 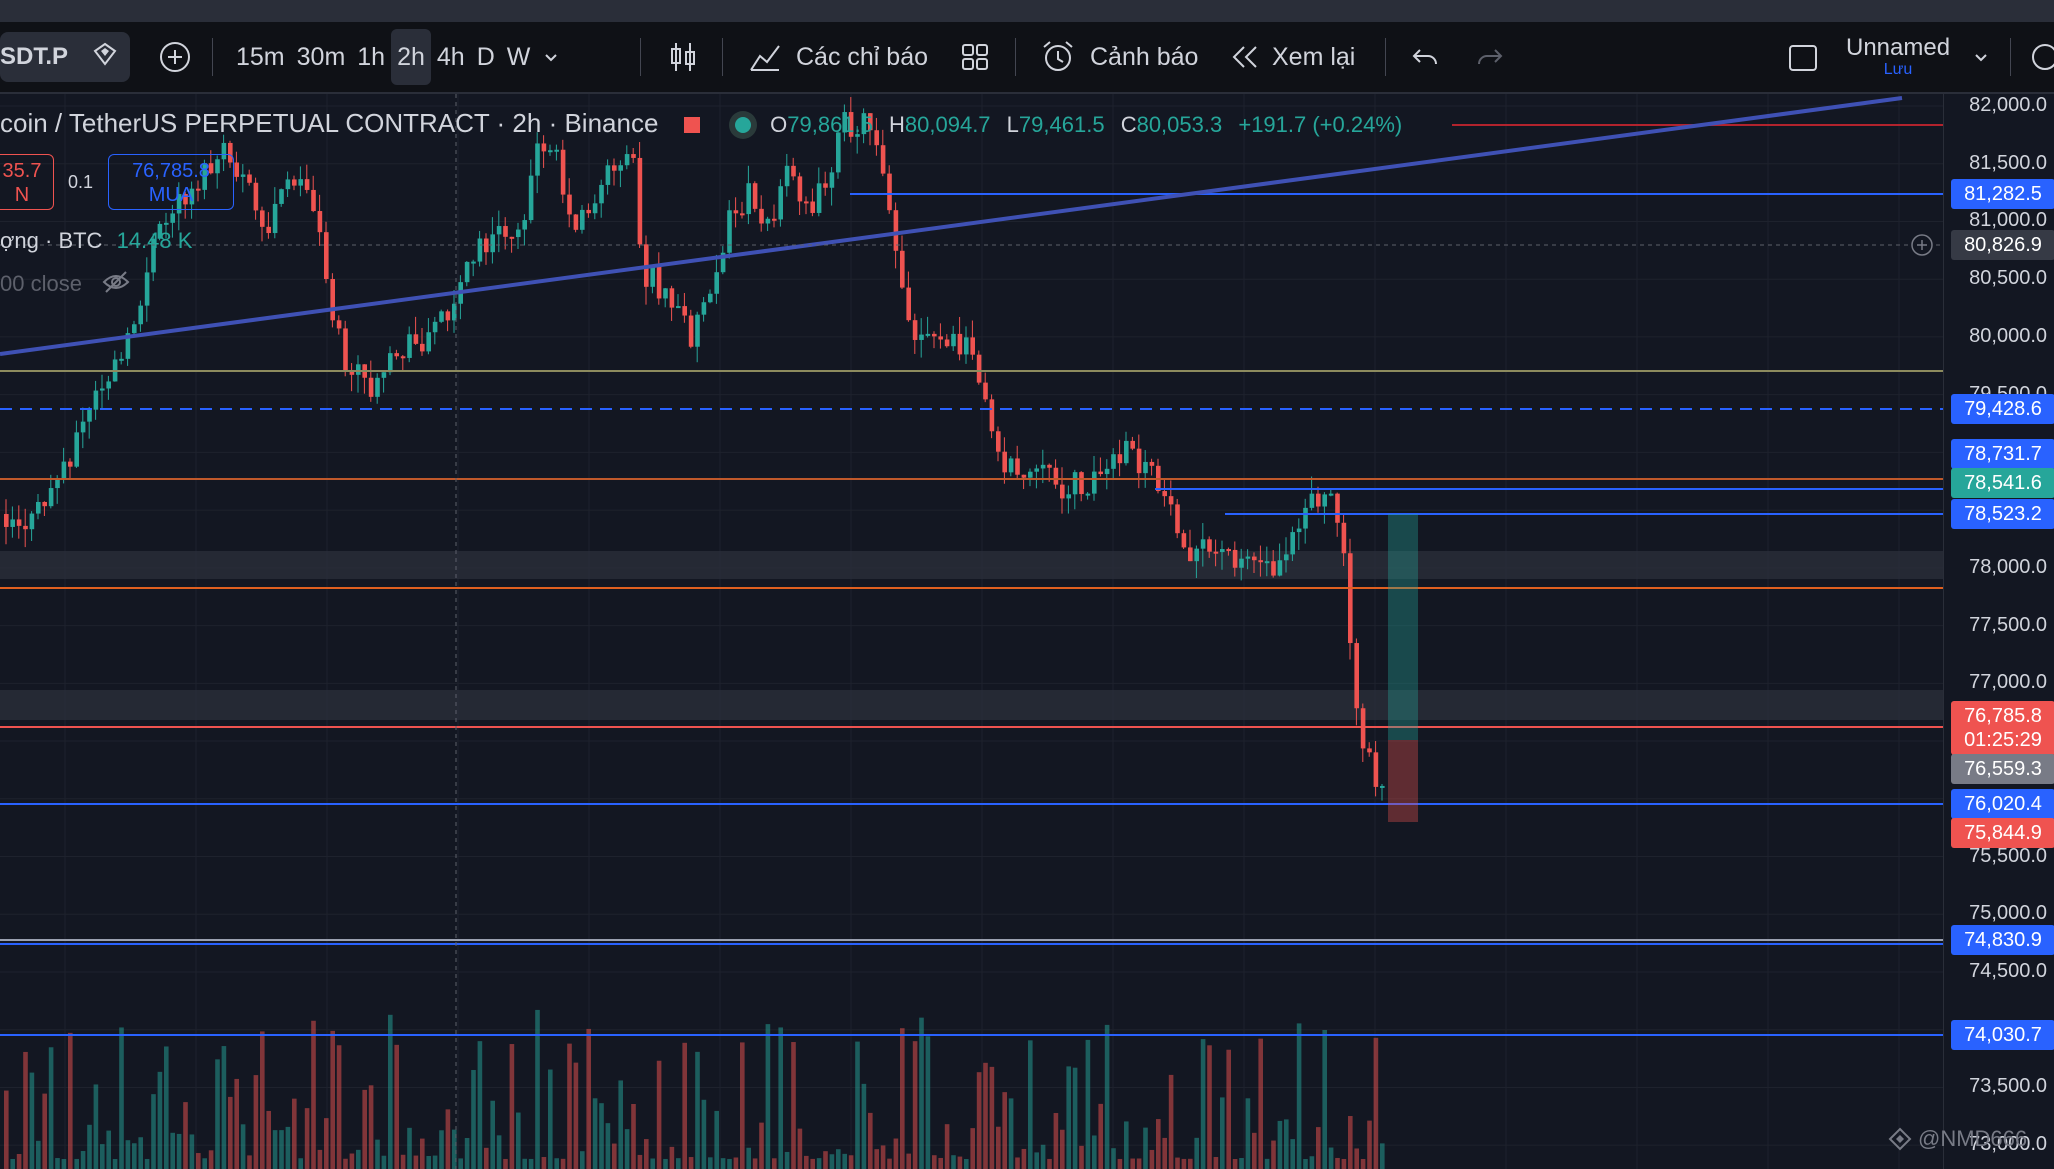 I want to click on replay-button: Xem lại, so click(x=1292, y=57).